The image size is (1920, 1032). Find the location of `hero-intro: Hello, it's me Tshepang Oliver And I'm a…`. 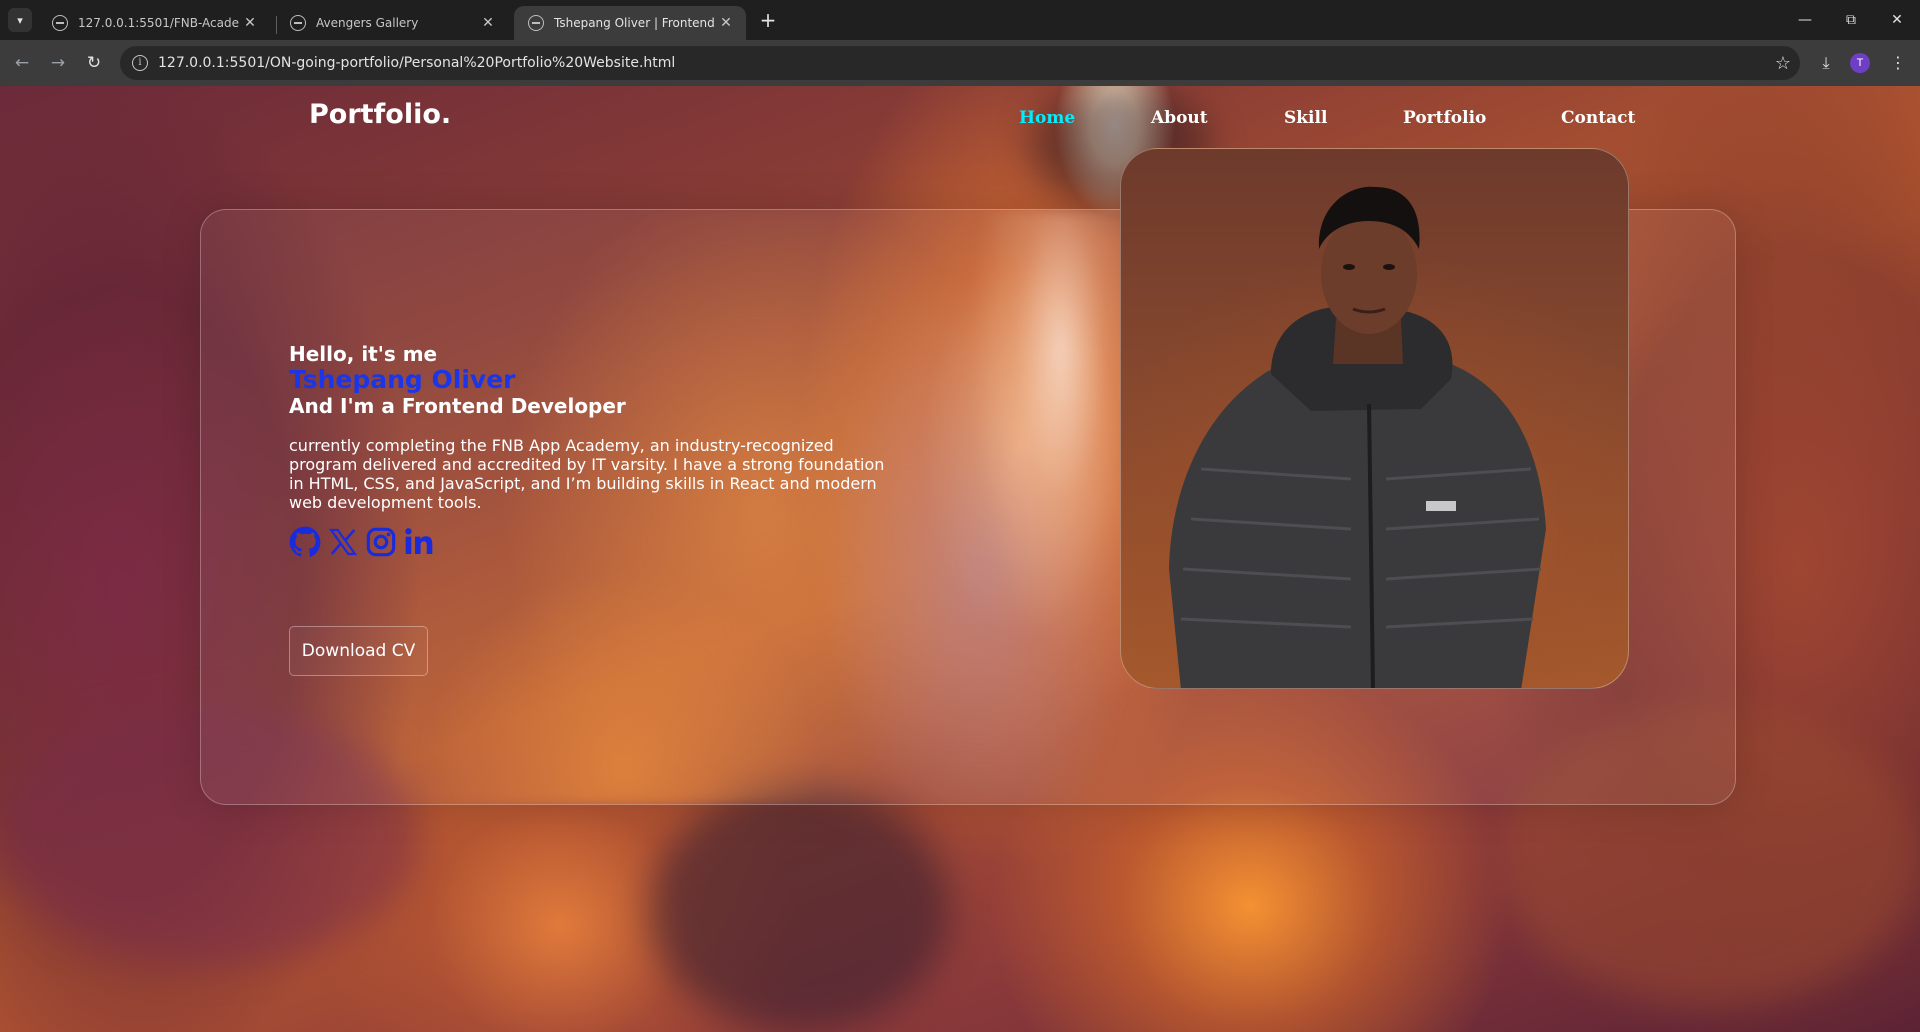

hero-intro: Hello, it's me Tshepang Oliver And I'm a… is located at coordinates (599, 427).